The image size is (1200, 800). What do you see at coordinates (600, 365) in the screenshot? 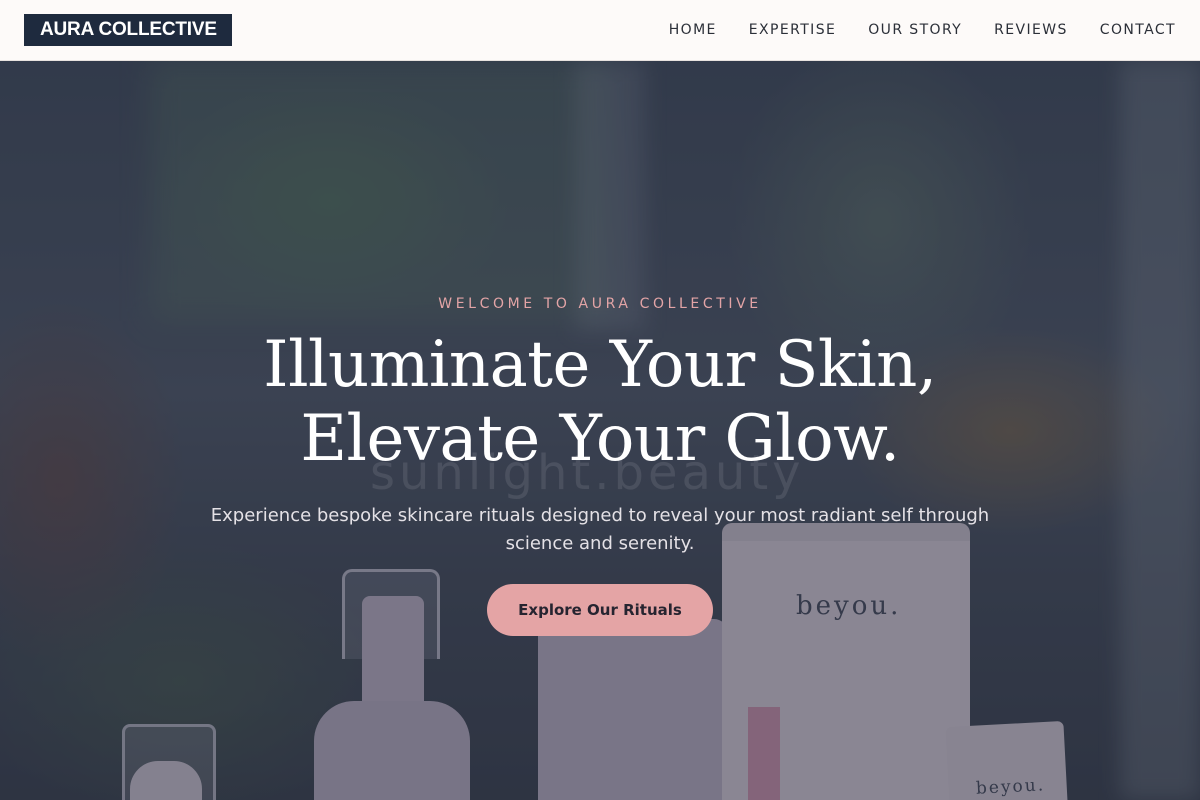
I see `hero-headline-line1: Illuminate Your Skin,` at bounding box center [600, 365].